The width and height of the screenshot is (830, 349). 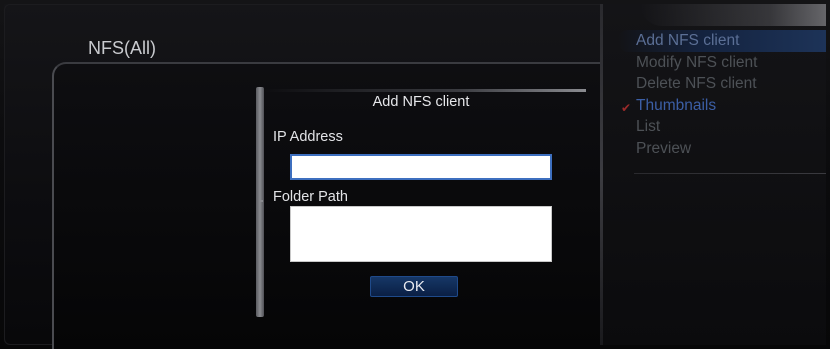 I want to click on dialog-bar-notch, so click(x=261, y=201).